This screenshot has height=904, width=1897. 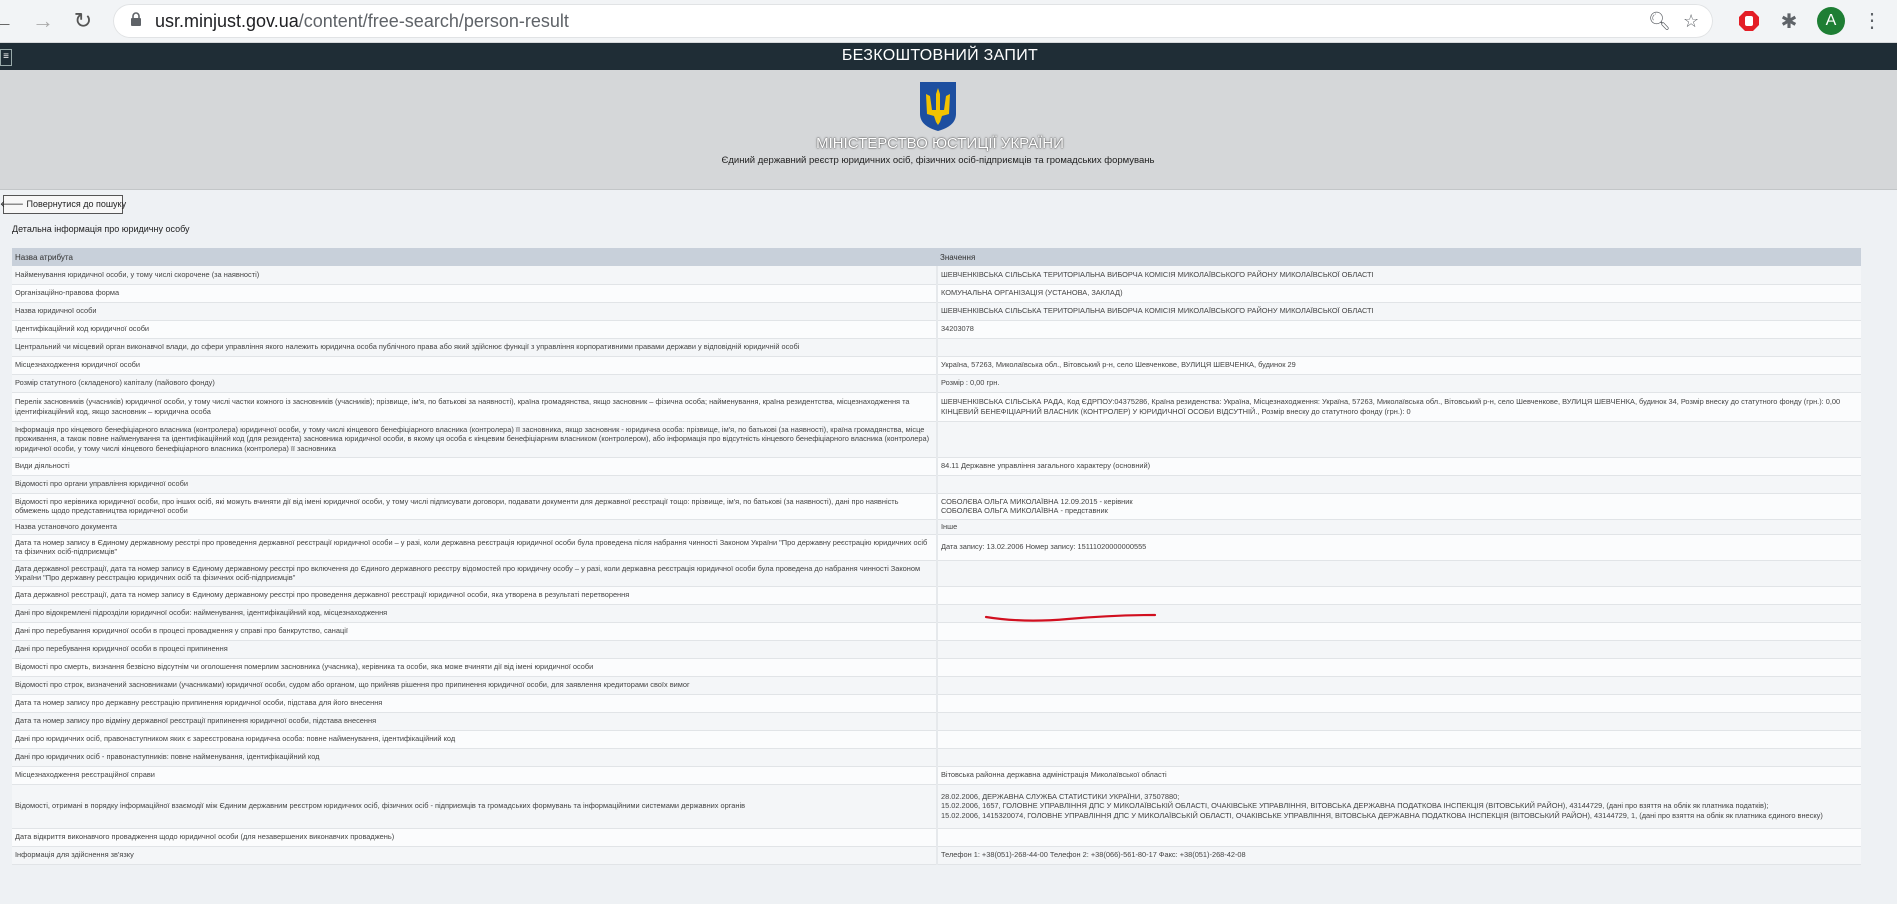 I want to click on column-header-attribute: Назва атрибута, so click(x=474, y=257).